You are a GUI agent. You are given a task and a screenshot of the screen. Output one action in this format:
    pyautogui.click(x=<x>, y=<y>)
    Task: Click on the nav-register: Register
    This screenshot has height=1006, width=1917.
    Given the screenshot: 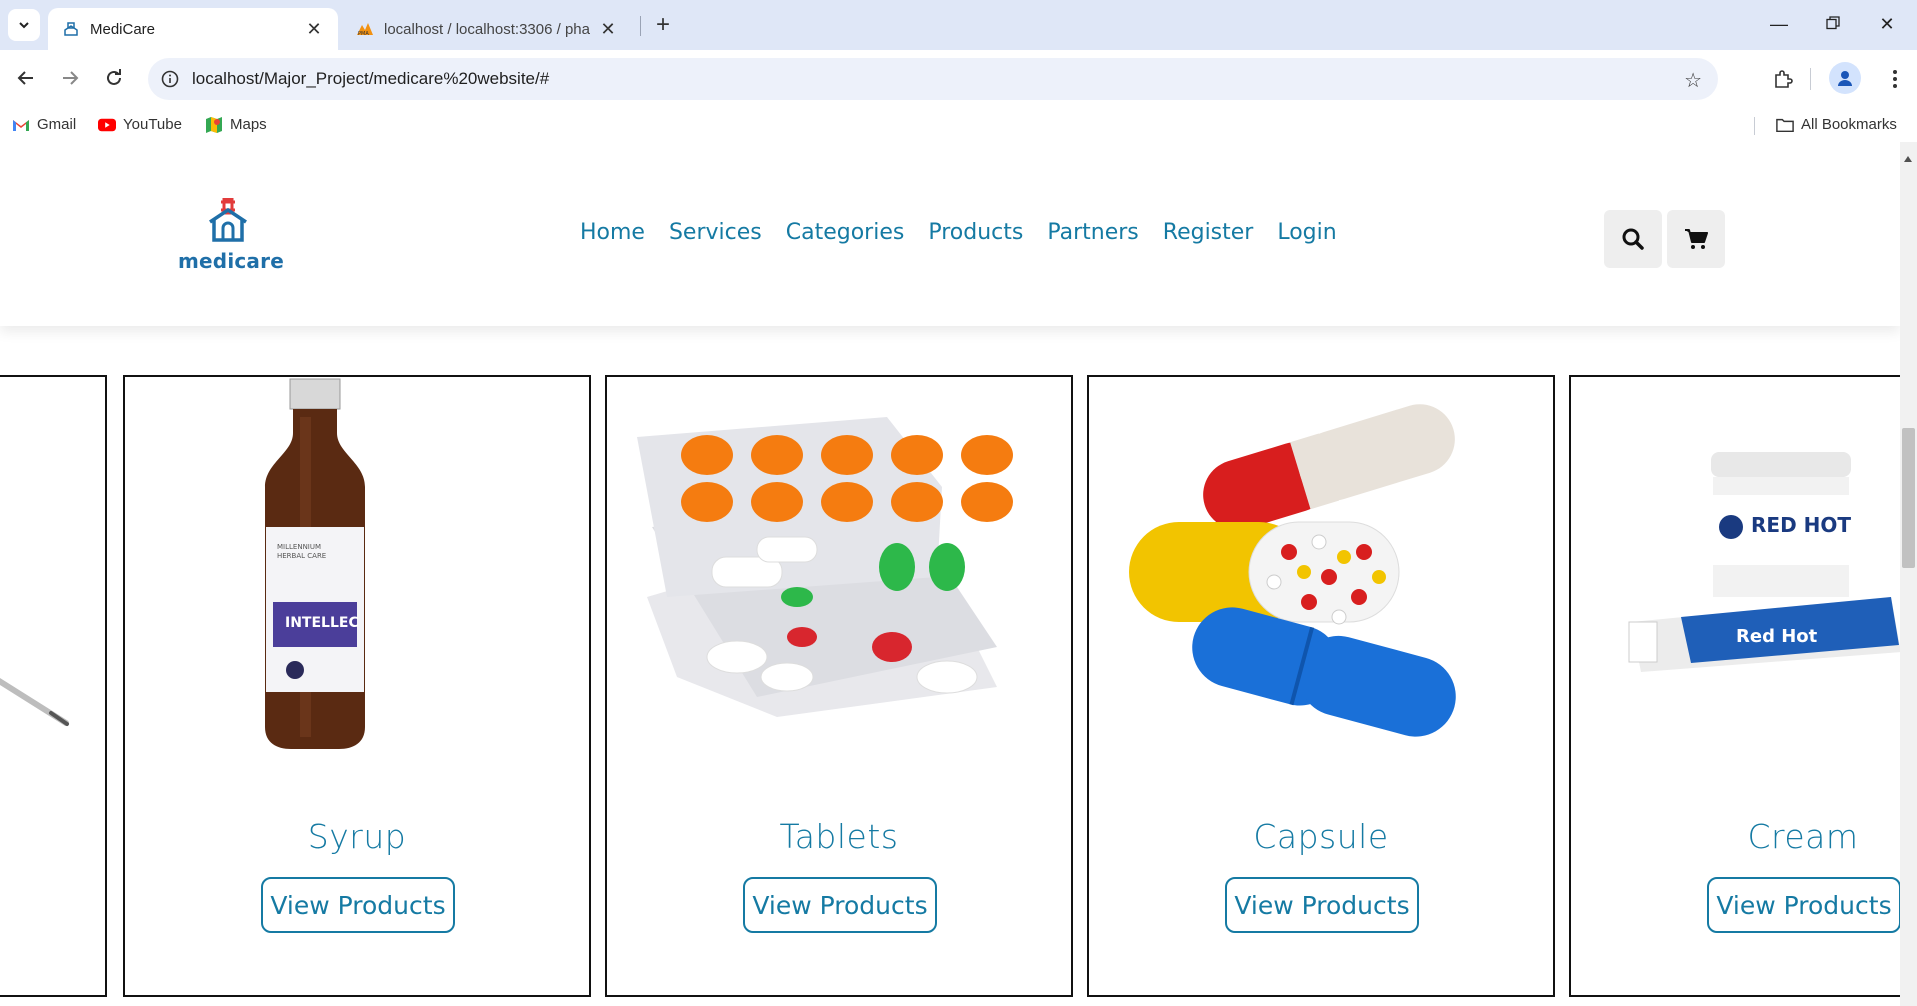 What is the action you would take?
    pyautogui.click(x=1208, y=232)
    